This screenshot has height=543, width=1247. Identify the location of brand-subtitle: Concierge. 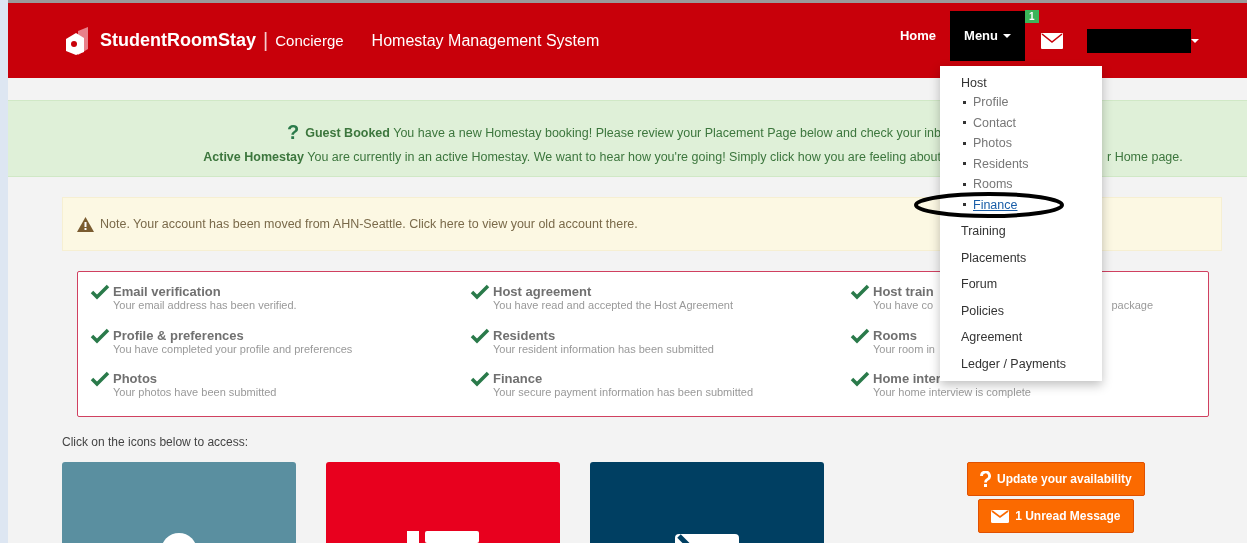
(309, 40).